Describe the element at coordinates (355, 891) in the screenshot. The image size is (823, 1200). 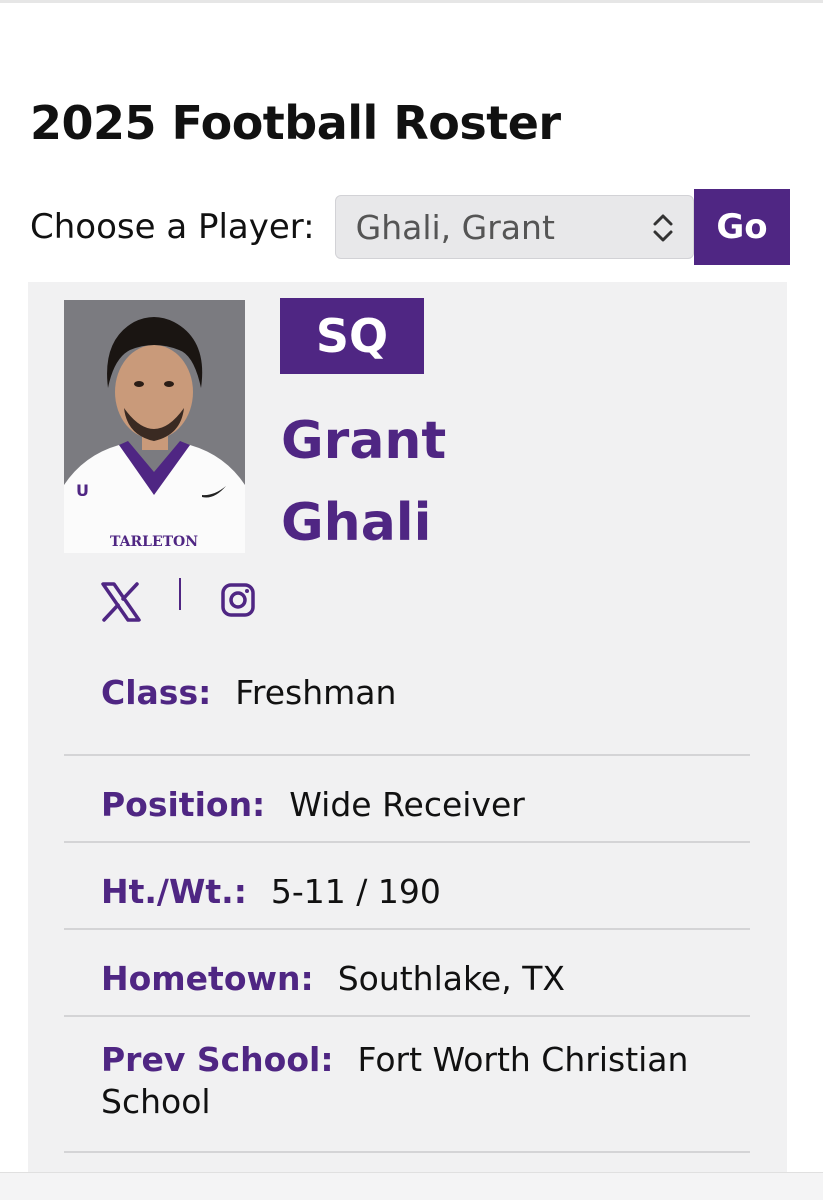
I see `detail-value: 5-11 / 190` at that location.